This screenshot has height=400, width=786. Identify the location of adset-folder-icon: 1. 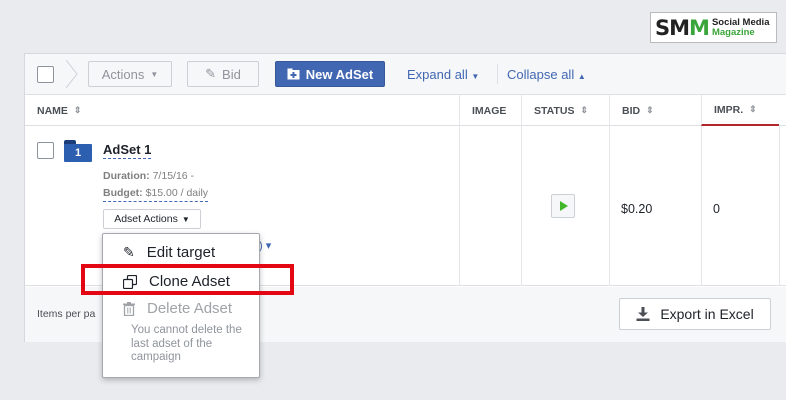
(78, 151).